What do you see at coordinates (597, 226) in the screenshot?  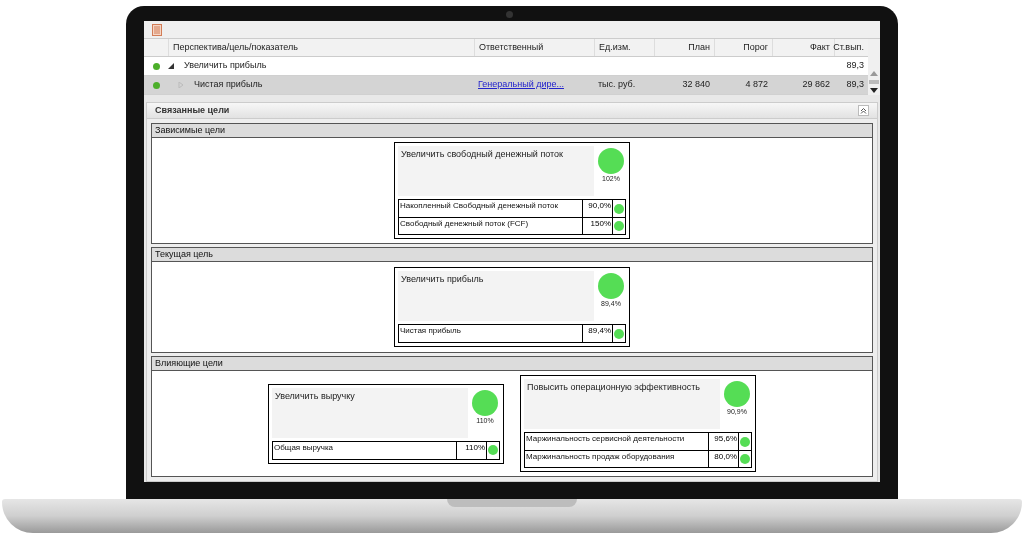 I see `indicator-percent: 150%` at bounding box center [597, 226].